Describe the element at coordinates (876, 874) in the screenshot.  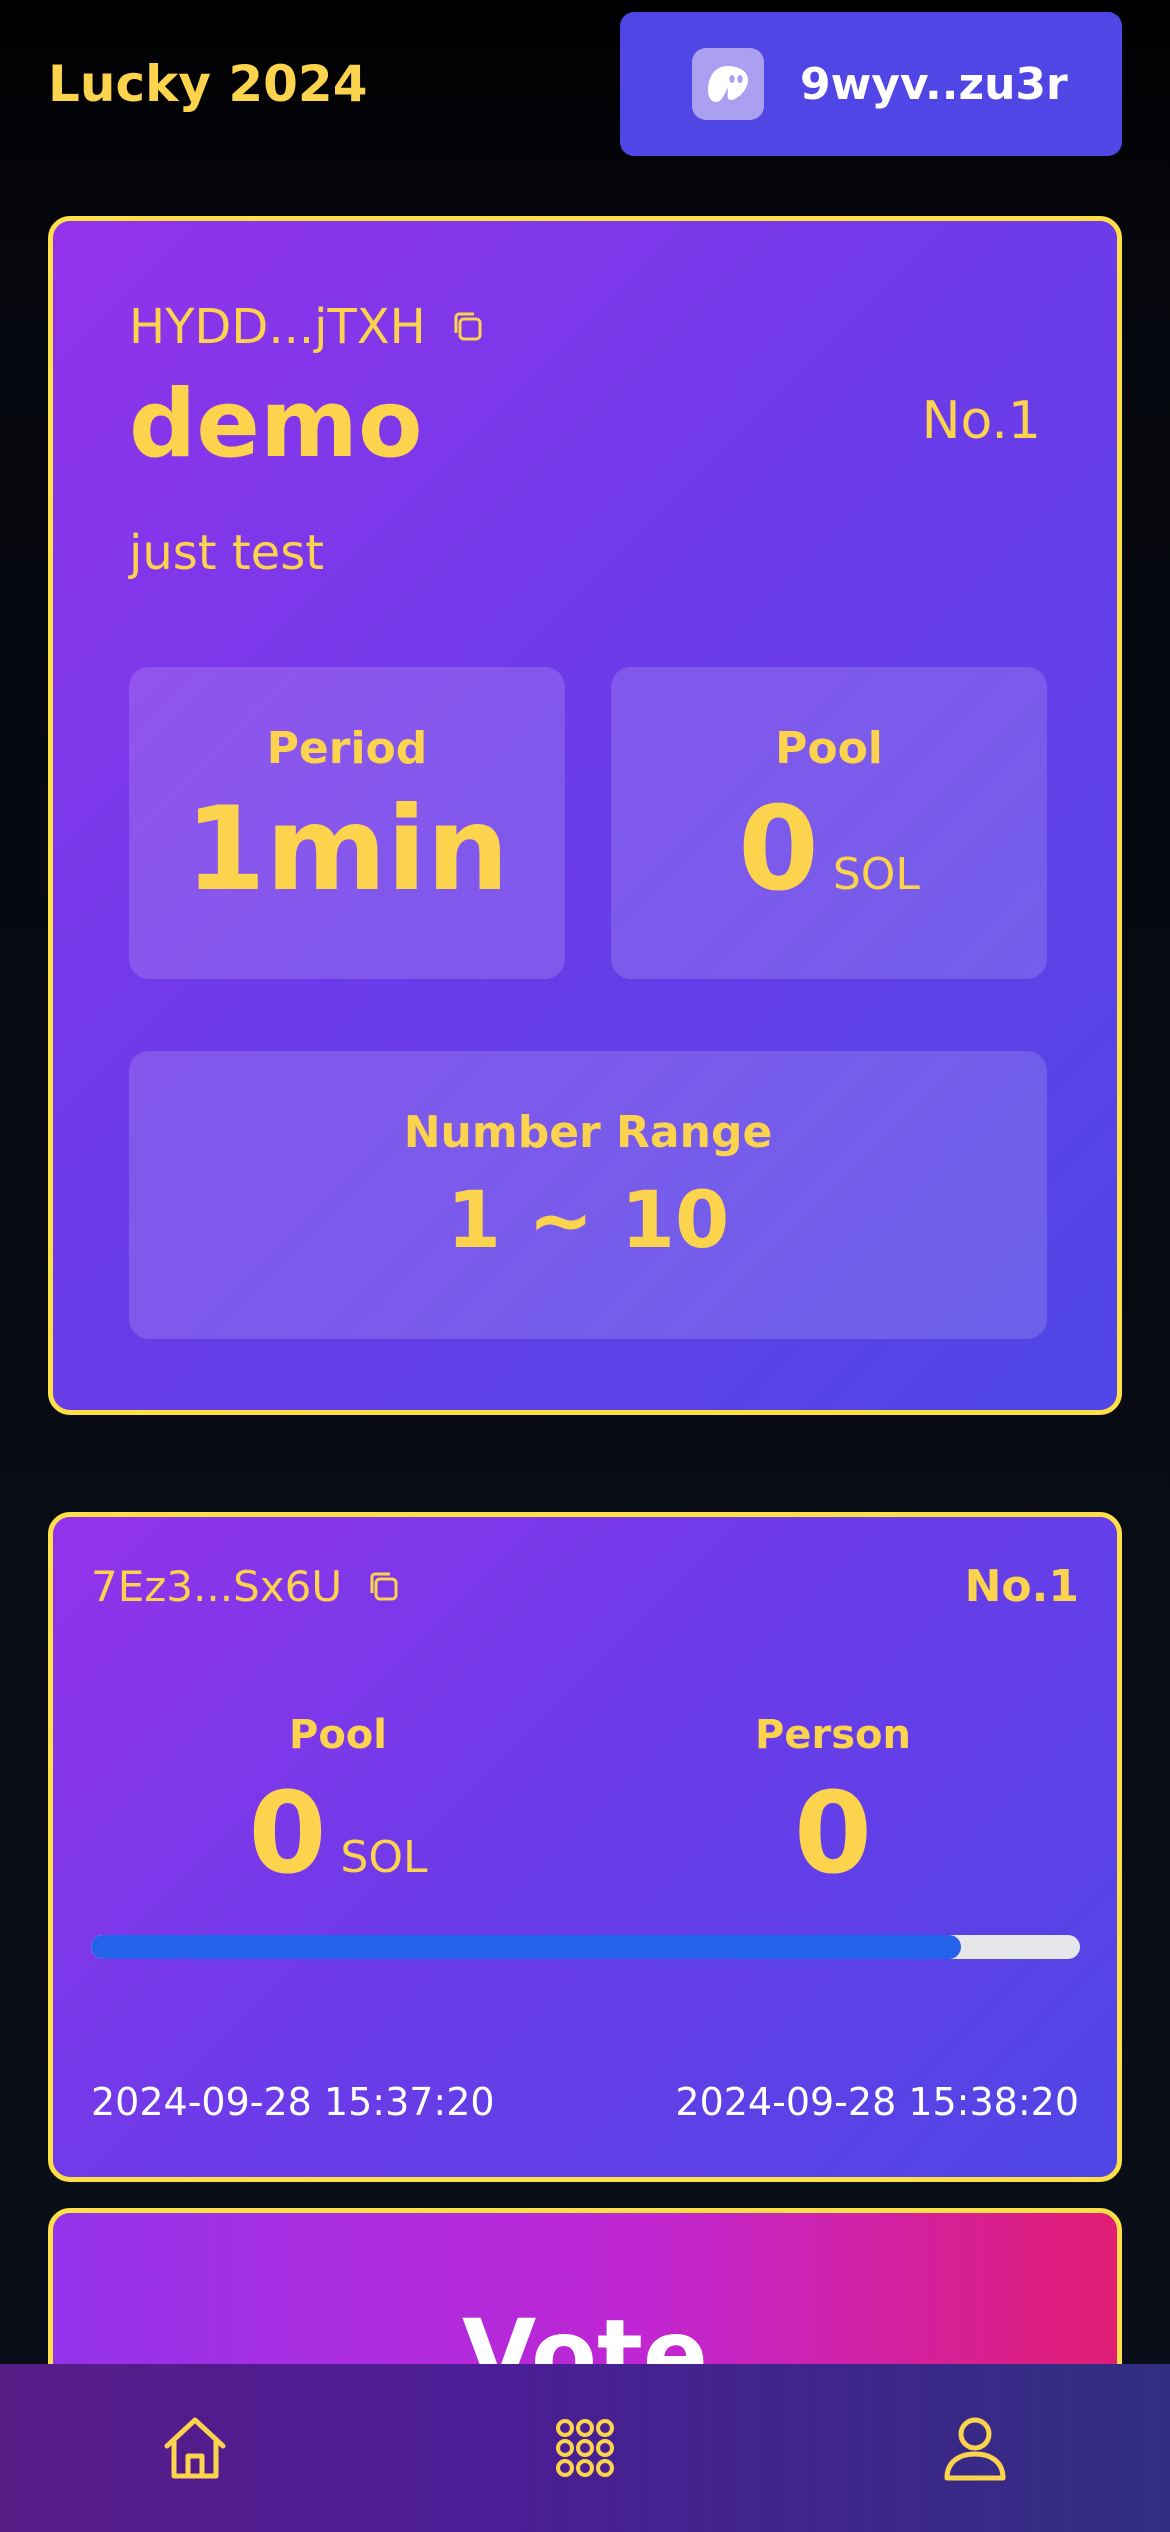
I see `pool-unit: SOL` at that location.